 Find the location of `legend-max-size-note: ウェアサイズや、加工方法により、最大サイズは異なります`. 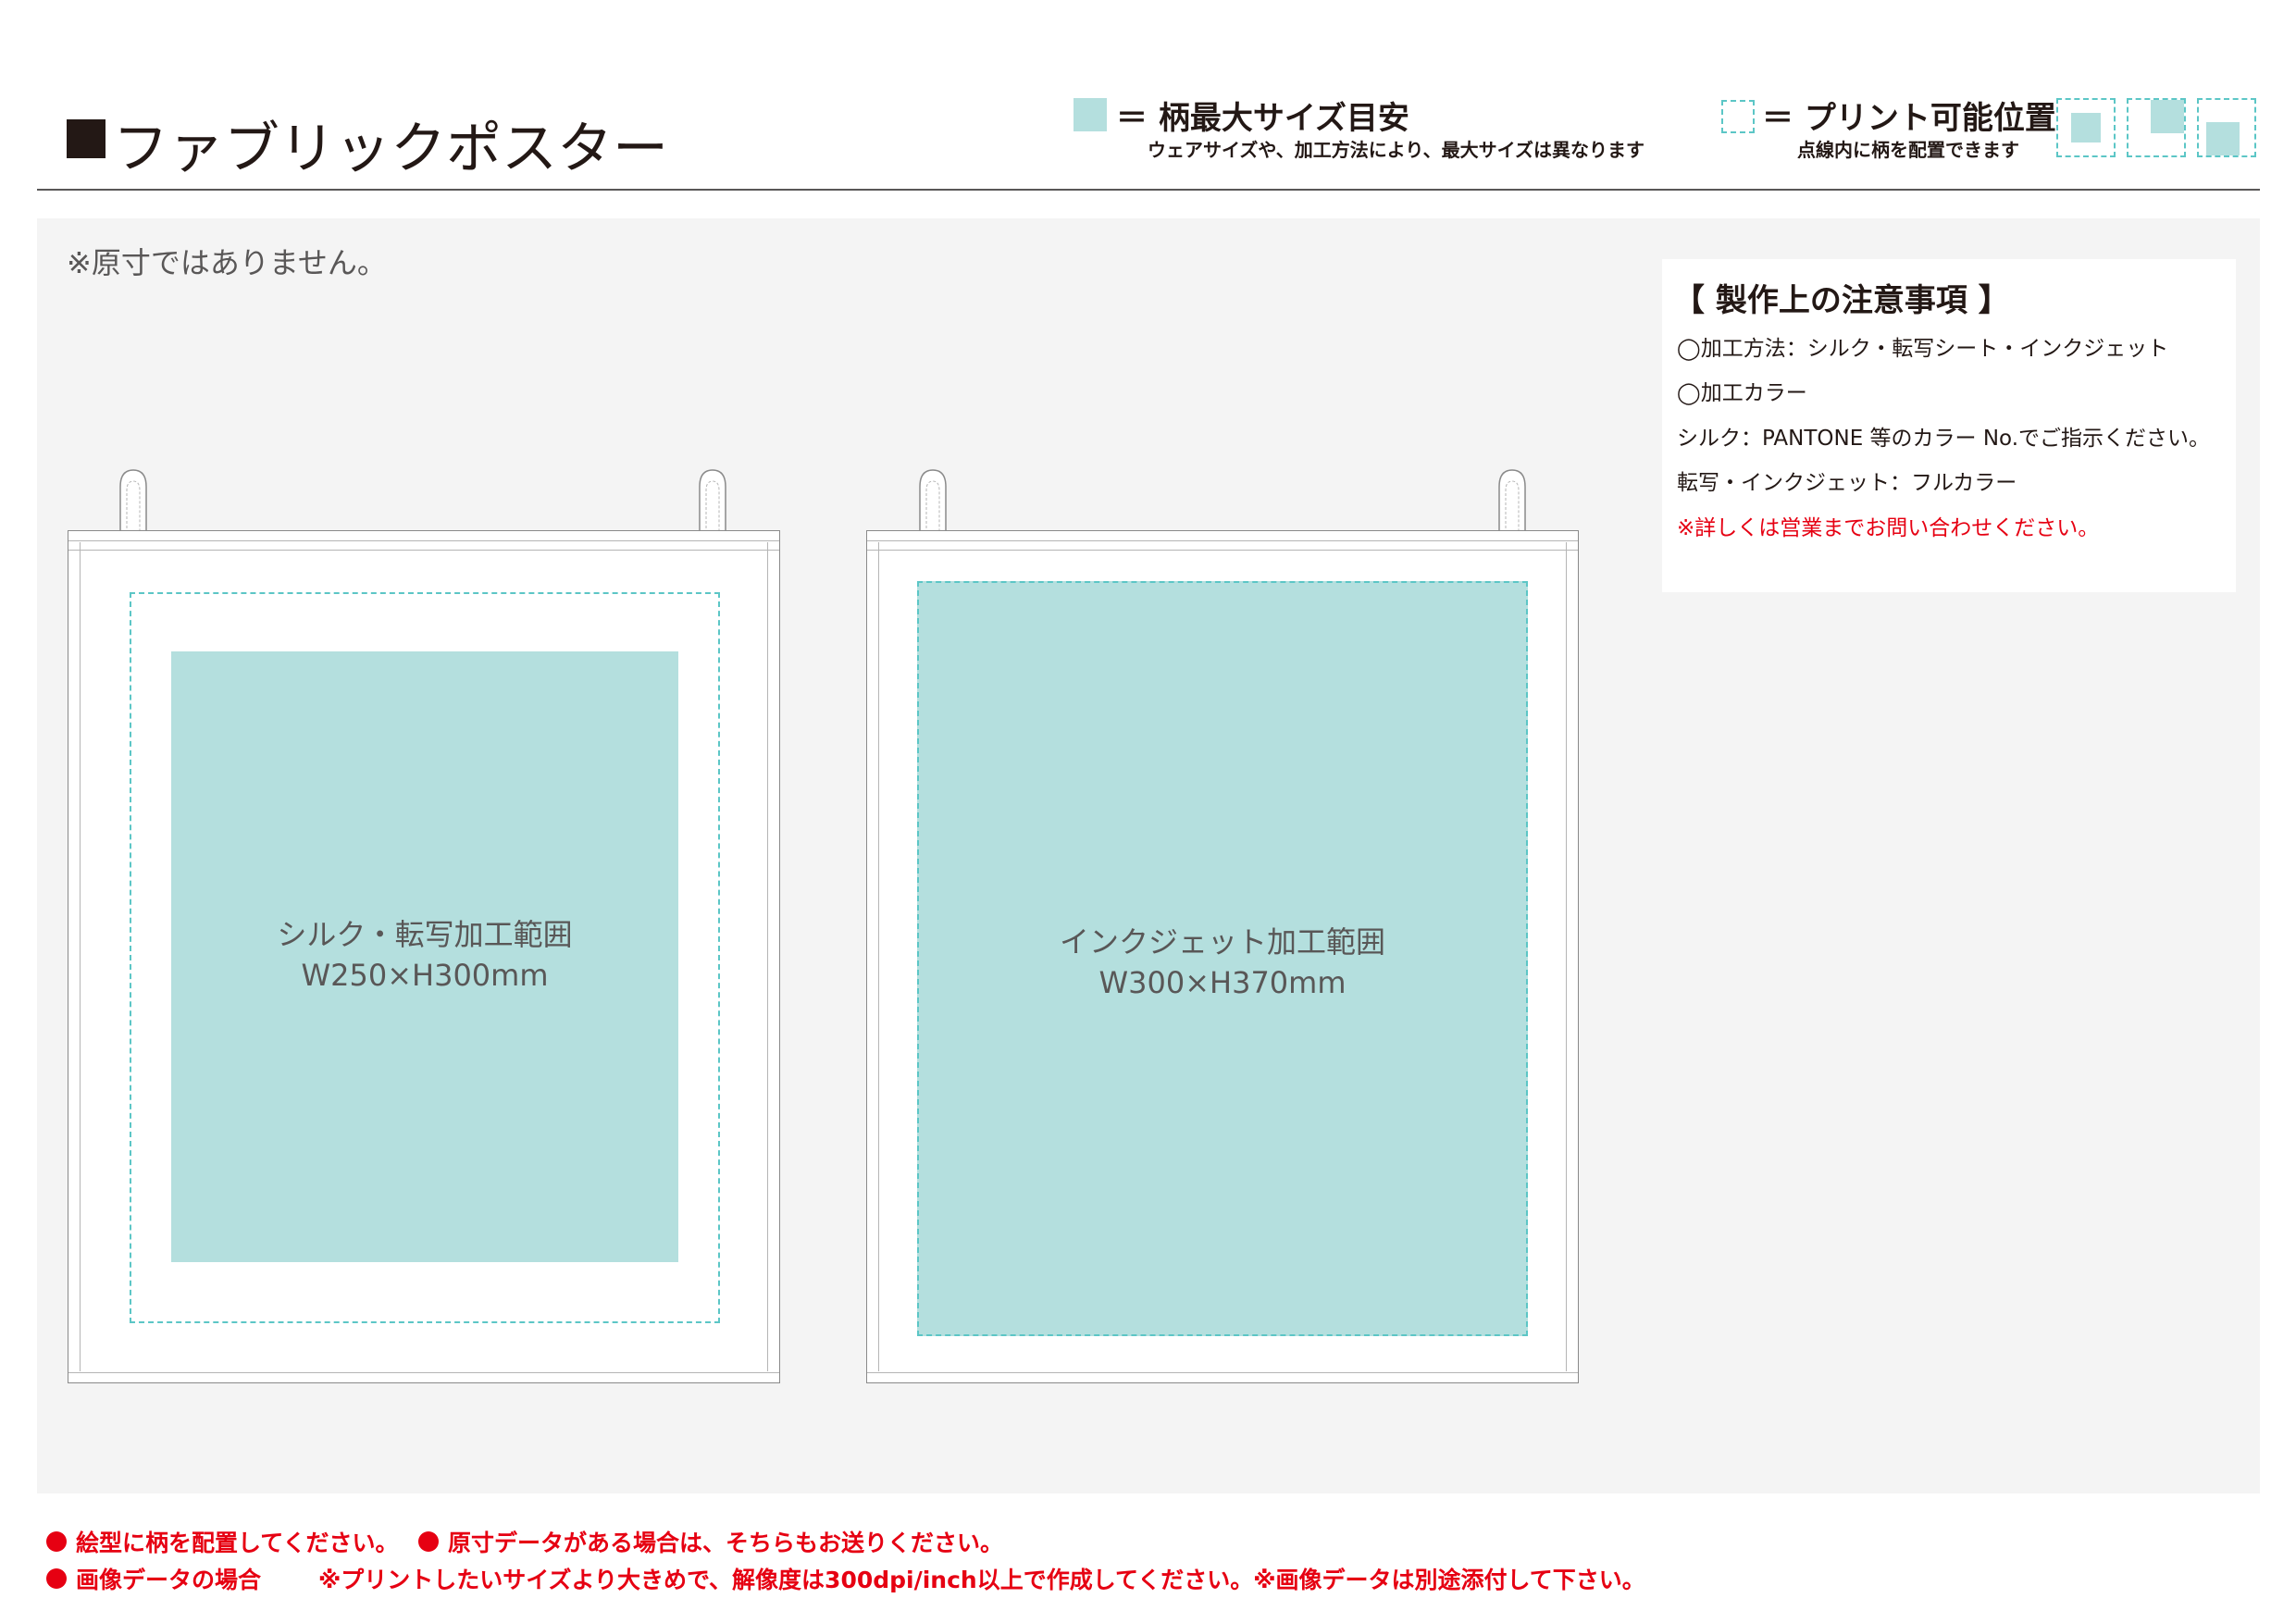

legend-max-size-note: ウェアサイズや、加工方法により、最大サイズは異なります is located at coordinates (1396, 150).